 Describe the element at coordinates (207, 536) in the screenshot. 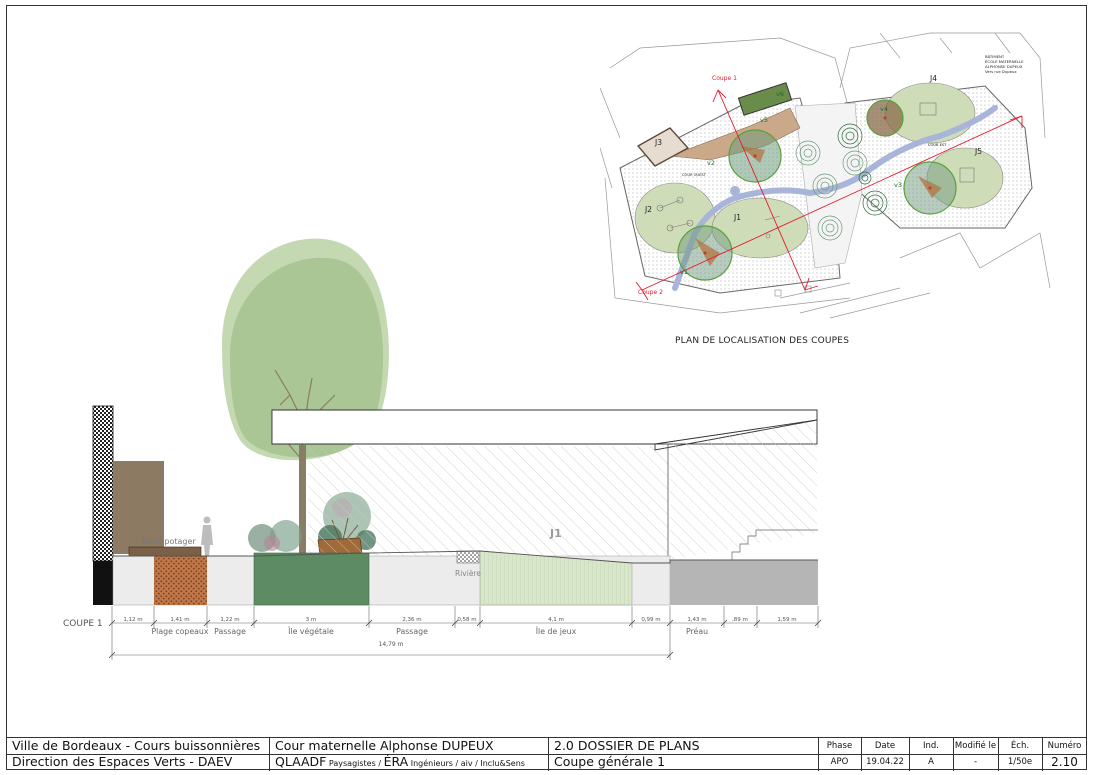

I see `section-person-silhouette` at that location.